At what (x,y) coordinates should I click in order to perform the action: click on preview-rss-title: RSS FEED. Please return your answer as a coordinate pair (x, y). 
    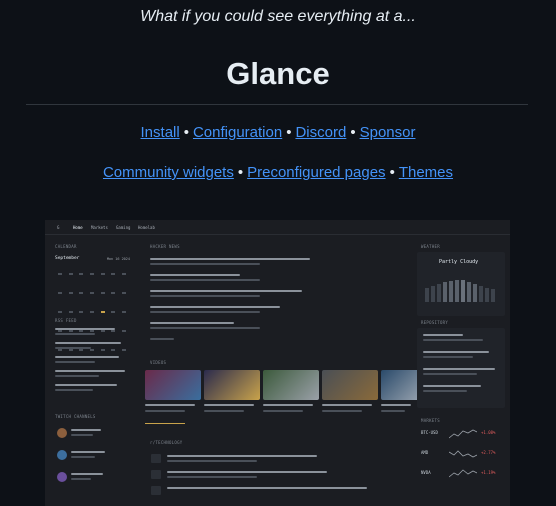
    Looking at the image, I should click on (66, 320).